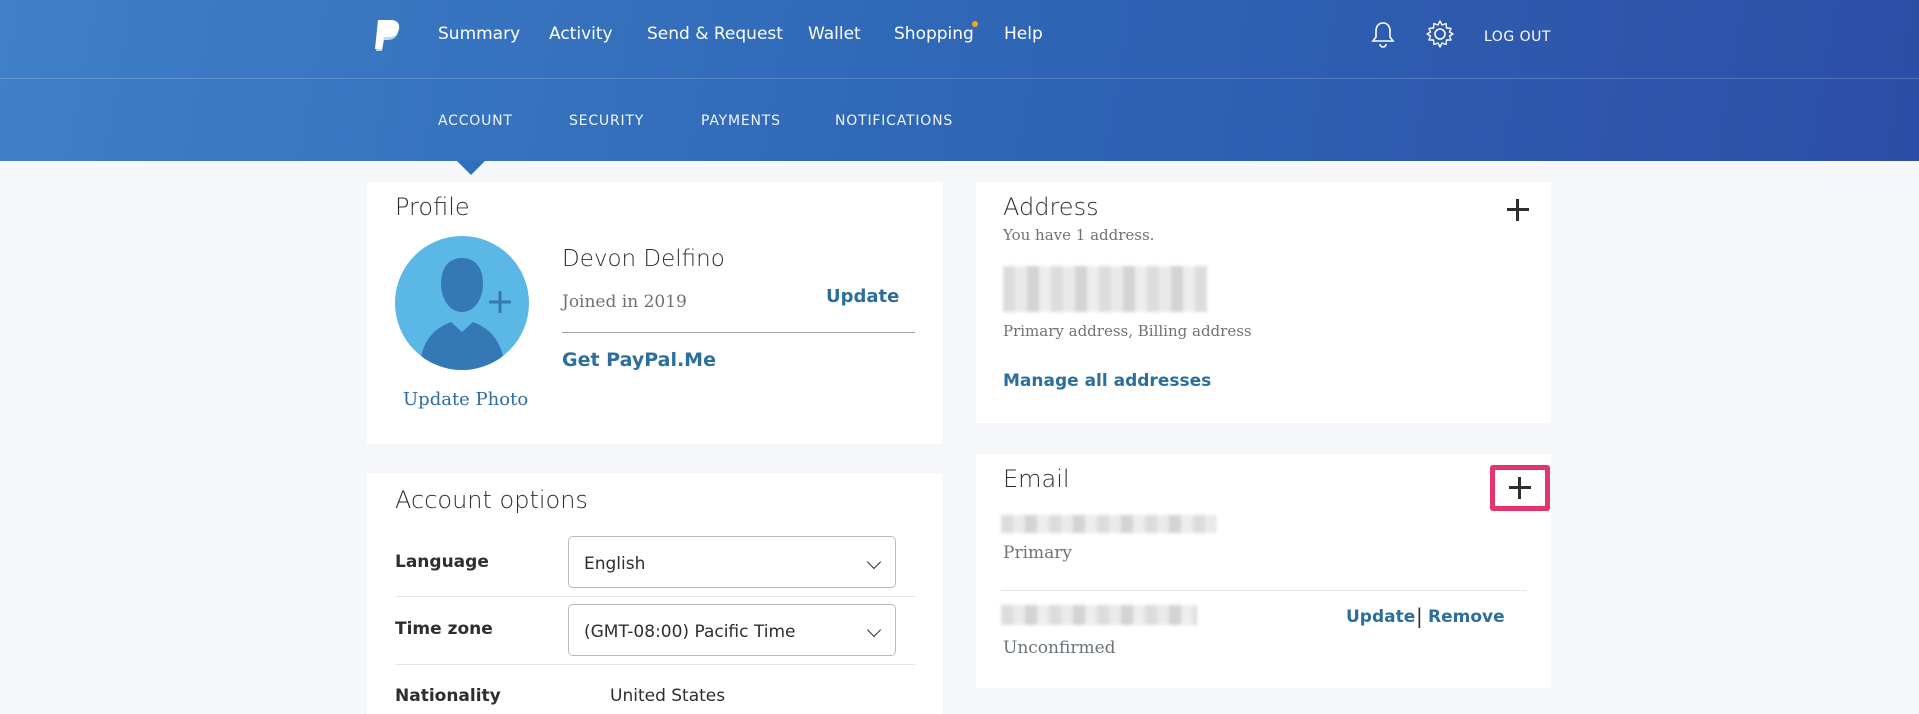 The image size is (1919, 714). I want to click on address-count-text: You have 1 address., so click(1079, 235).